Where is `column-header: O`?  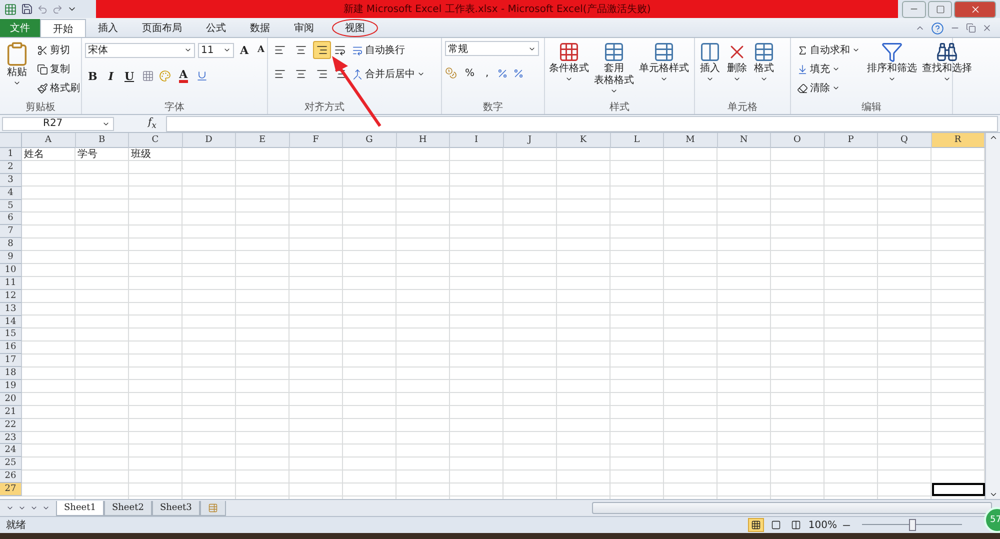 column-header: O is located at coordinates (797, 140).